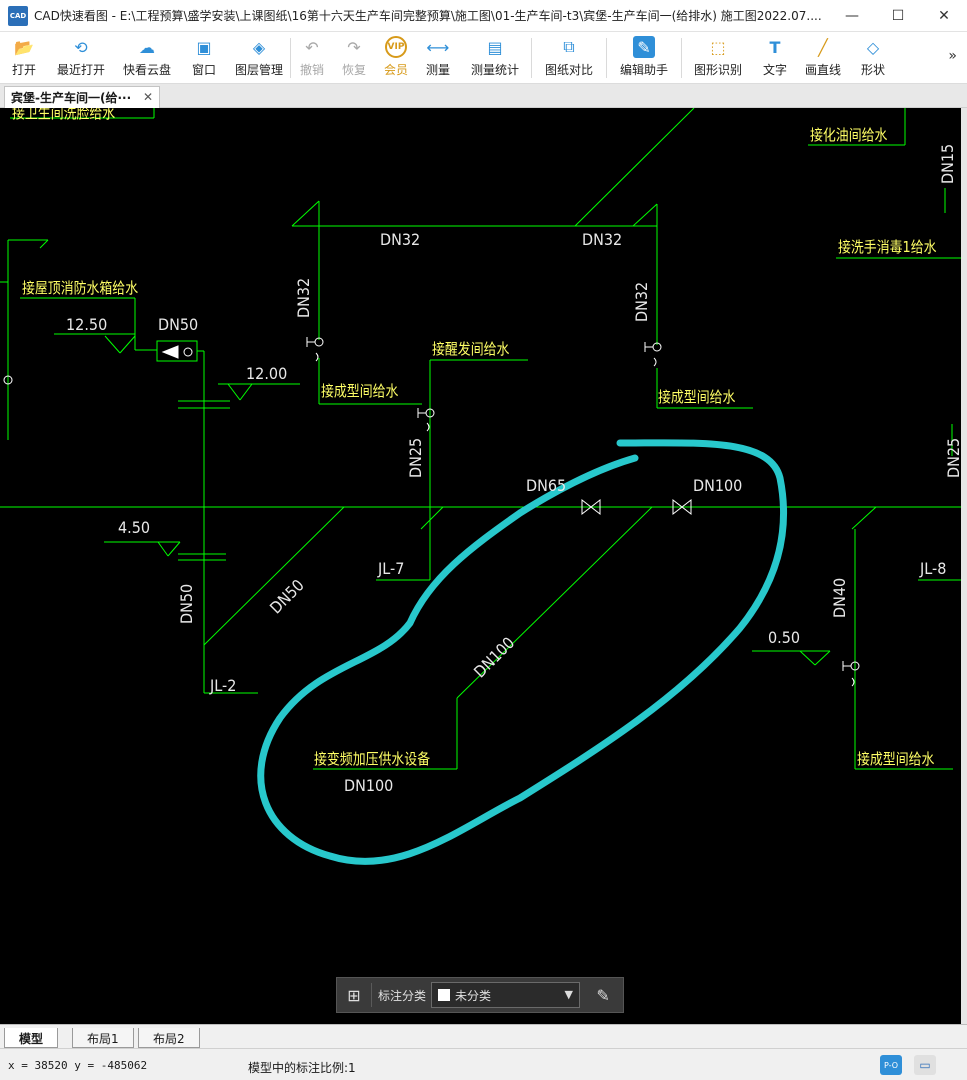 The width and height of the screenshot is (967, 1080). Describe the element at coordinates (369, 785) in the screenshot. I see `label-dn100-bottom: DN100` at that location.